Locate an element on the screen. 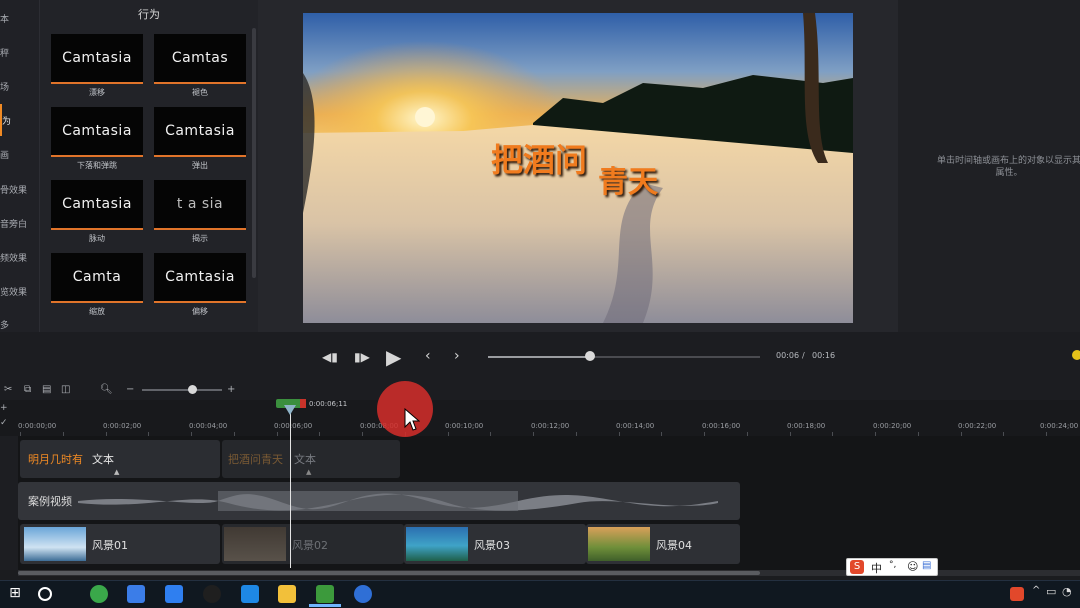  zoom-out-icon: − is located at coordinates (130, 389).